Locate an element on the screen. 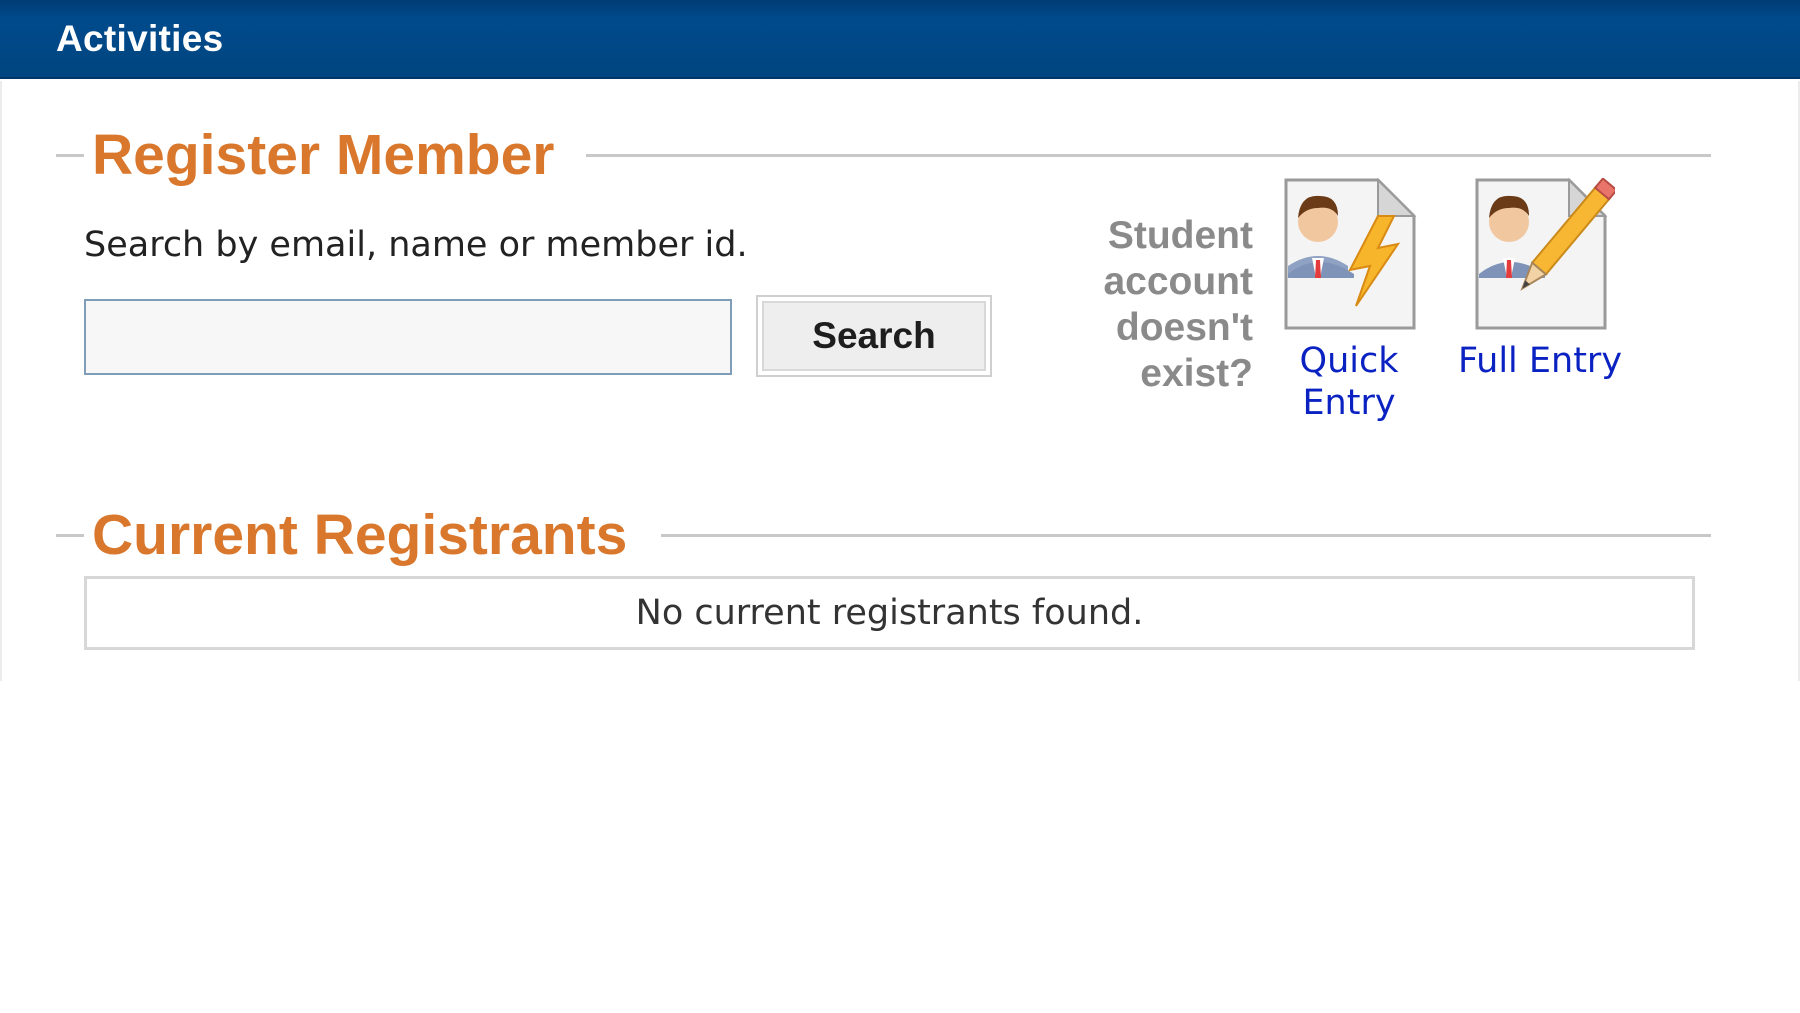 The image size is (1800, 1013). person-pencil-icon is located at coordinates (1542, 255).